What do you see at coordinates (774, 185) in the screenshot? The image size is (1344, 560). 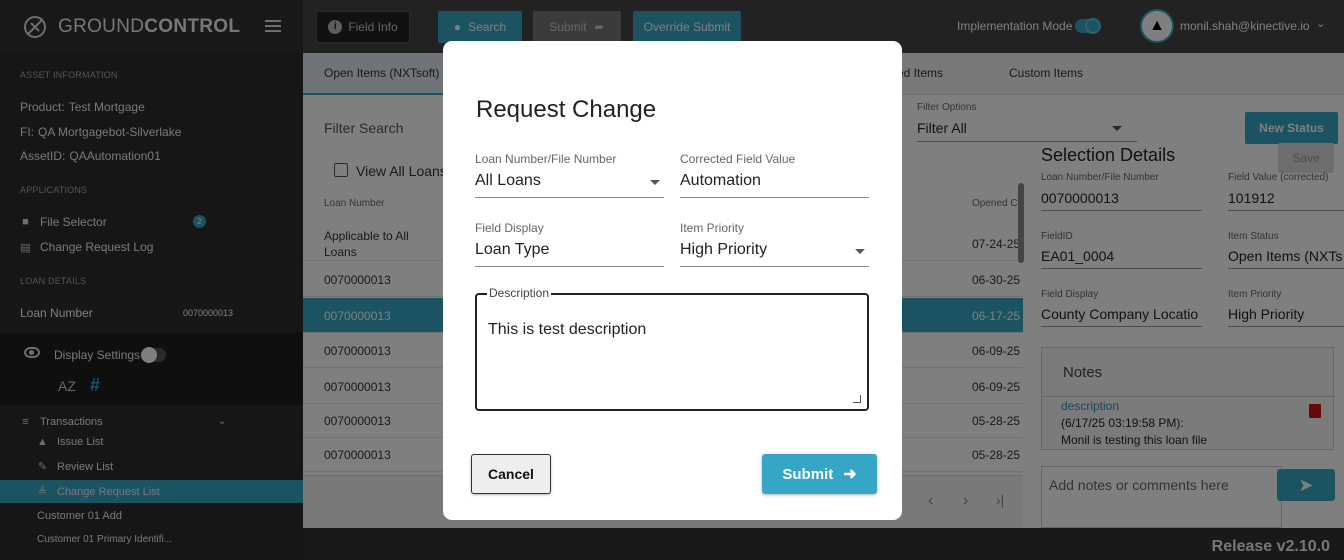 I see `modal-corrected-input: Automation` at bounding box center [774, 185].